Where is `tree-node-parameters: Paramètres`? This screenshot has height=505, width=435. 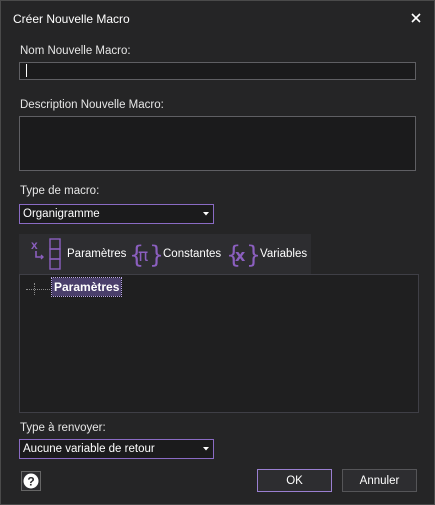 tree-node-parameters: Paramètres is located at coordinates (86, 287).